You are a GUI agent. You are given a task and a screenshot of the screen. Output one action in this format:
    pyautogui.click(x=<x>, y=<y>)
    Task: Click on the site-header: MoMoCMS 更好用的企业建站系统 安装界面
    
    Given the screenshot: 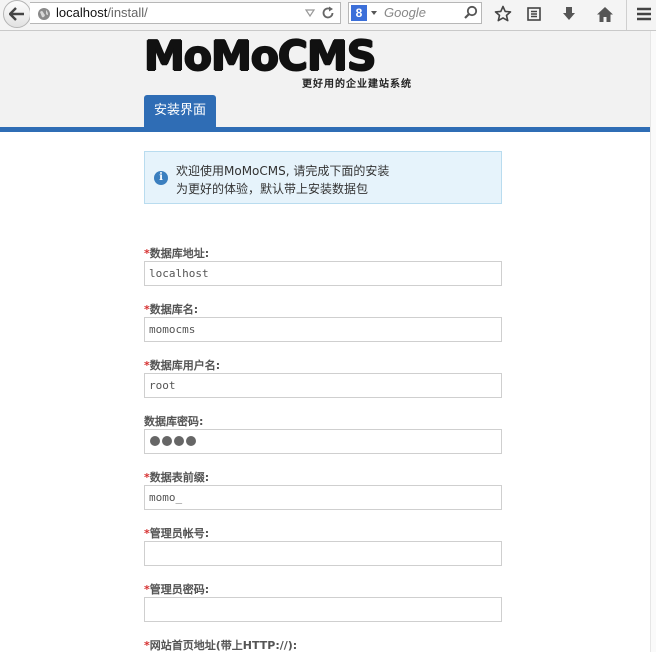 What is the action you would take?
    pyautogui.click(x=328, y=79)
    